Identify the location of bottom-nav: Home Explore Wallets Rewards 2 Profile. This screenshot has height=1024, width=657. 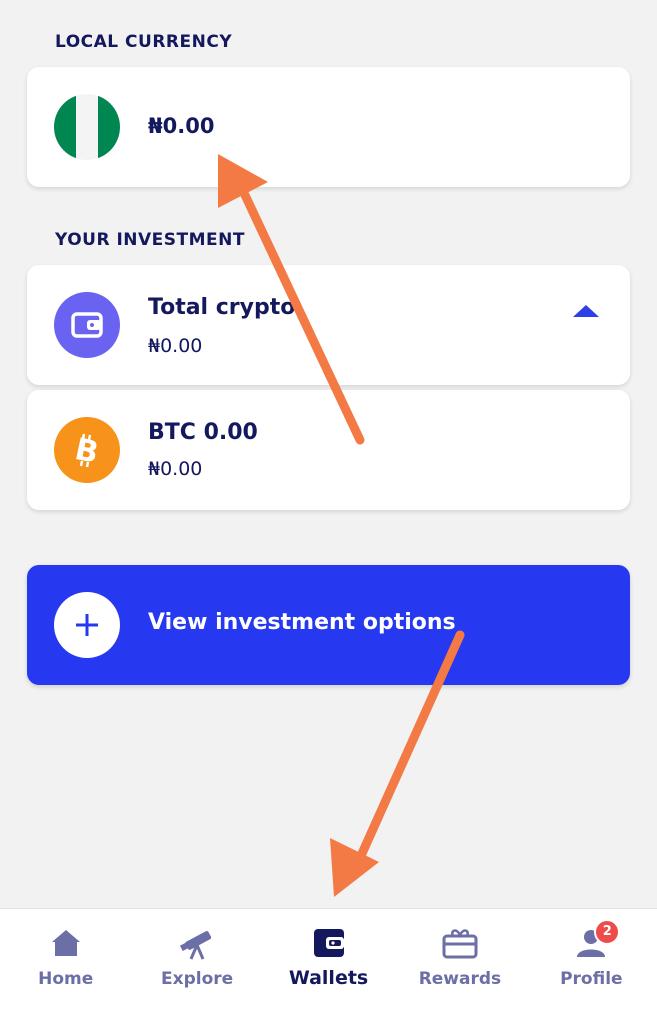
(328, 966).